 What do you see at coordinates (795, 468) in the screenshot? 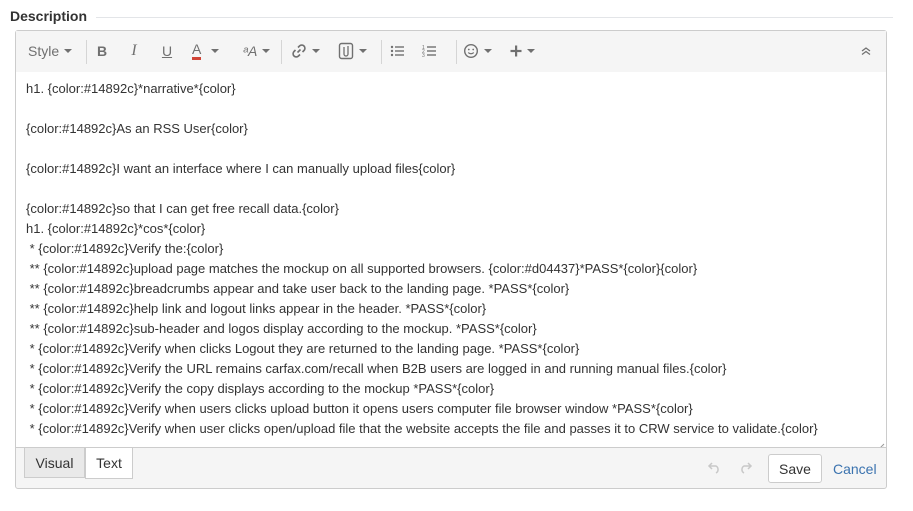
I see `save-button: Save` at bounding box center [795, 468].